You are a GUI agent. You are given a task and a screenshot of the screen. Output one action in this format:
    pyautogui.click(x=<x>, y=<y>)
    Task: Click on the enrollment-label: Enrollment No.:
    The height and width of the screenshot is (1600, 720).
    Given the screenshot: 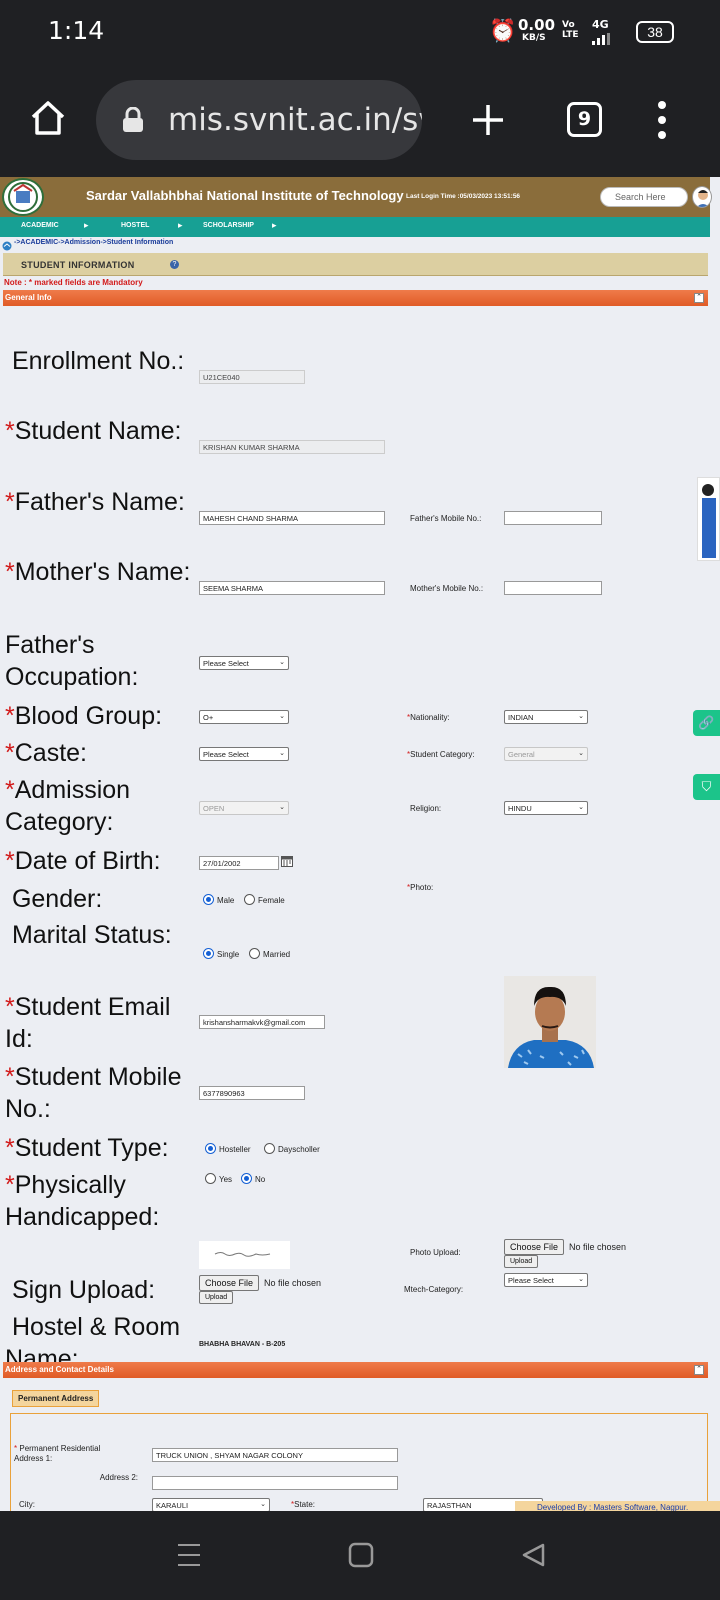 What is the action you would take?
    pyautogui.click(x=98, y=361)
    